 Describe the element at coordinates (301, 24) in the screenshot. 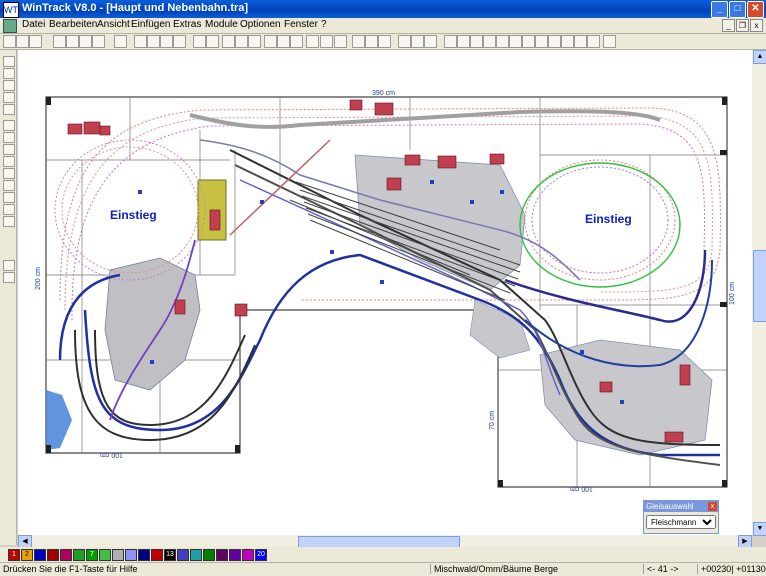

I see `menu-fenster: Fenster` at that location.